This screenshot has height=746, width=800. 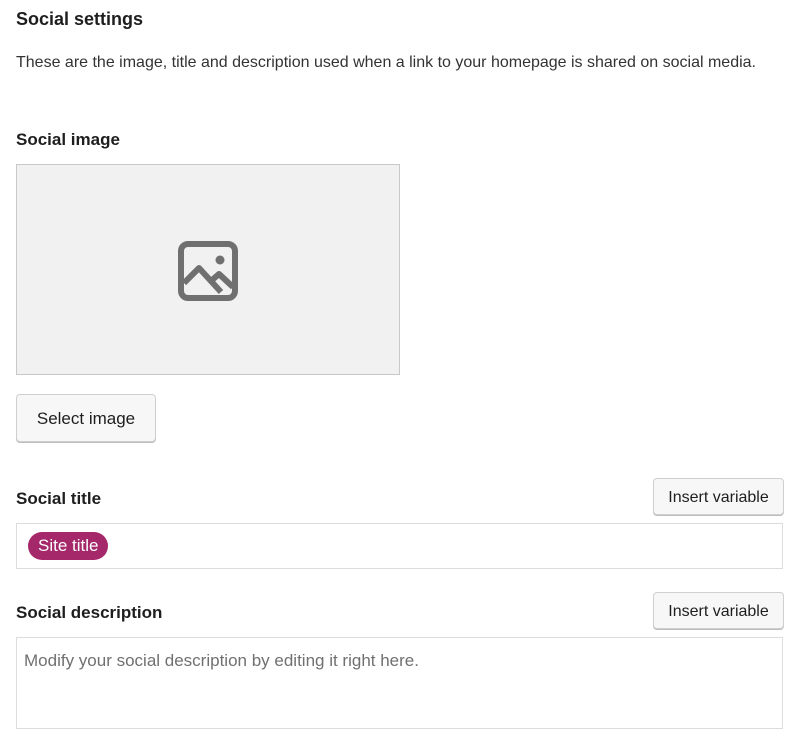 I want to click on social-title-label: Social title, so click(x=59, y=498).